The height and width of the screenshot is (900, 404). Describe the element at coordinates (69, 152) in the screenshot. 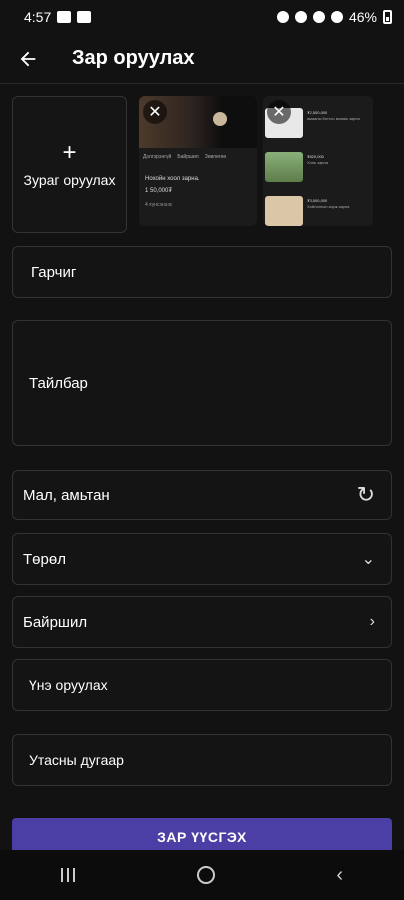

I see `plus-icon: +` at that location.